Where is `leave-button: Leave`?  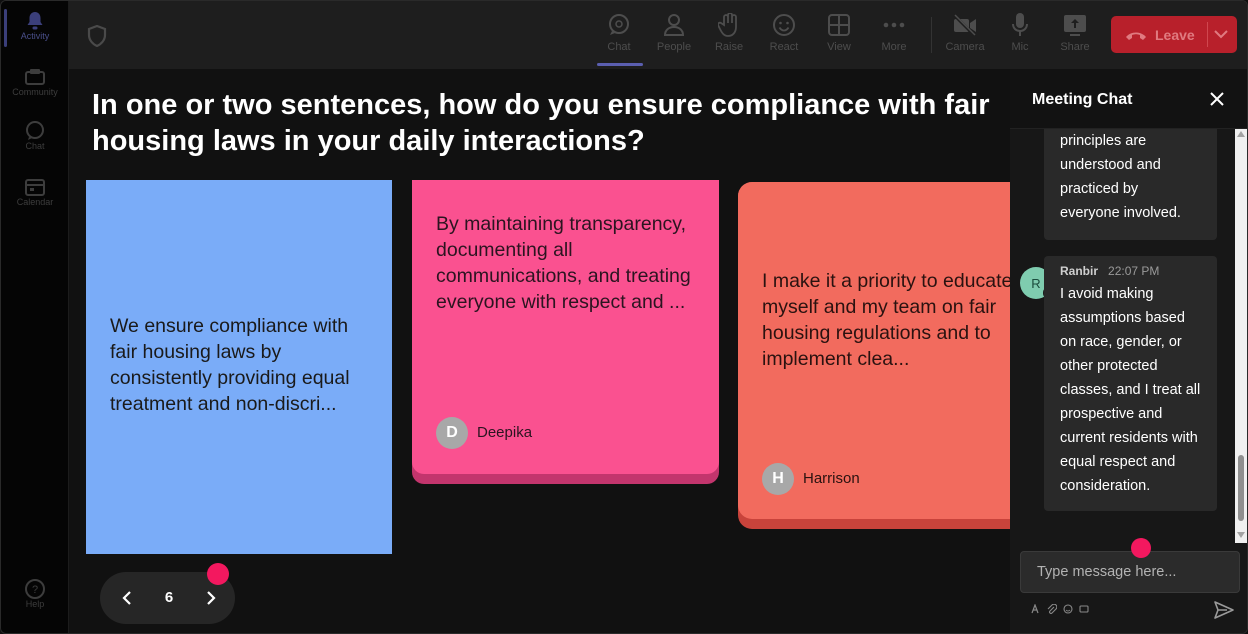 leave-button: Leave is located at coordinates (1174, 34).